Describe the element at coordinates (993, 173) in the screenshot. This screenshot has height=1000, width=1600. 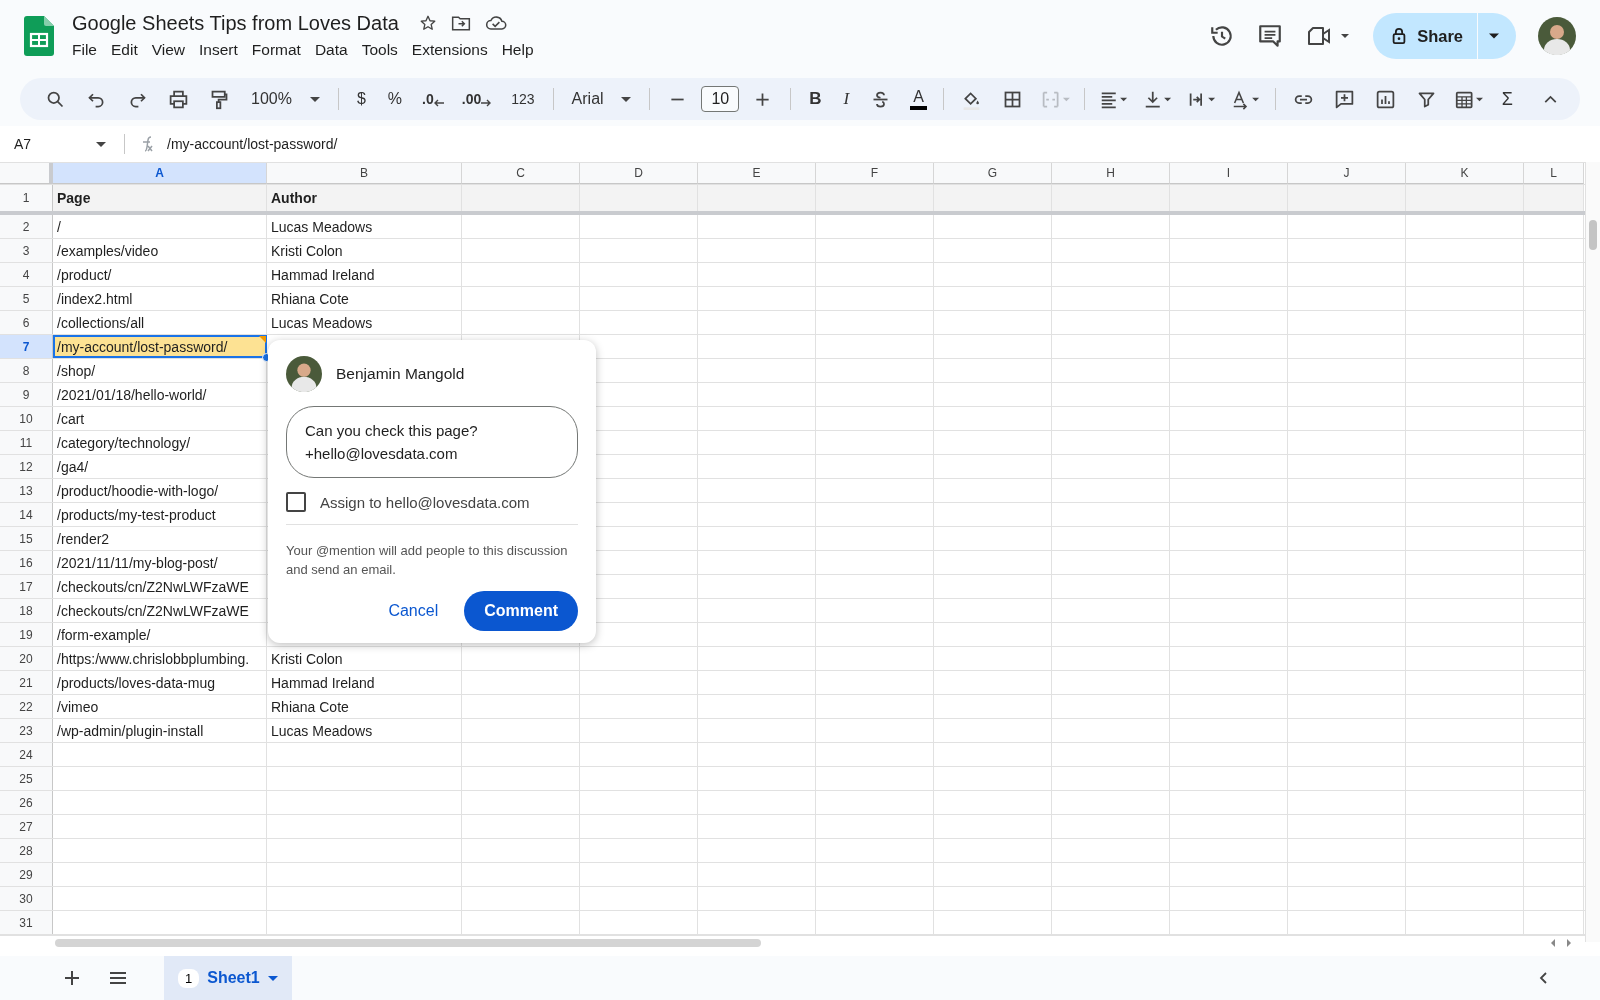
I see `column-header: G` at that location.